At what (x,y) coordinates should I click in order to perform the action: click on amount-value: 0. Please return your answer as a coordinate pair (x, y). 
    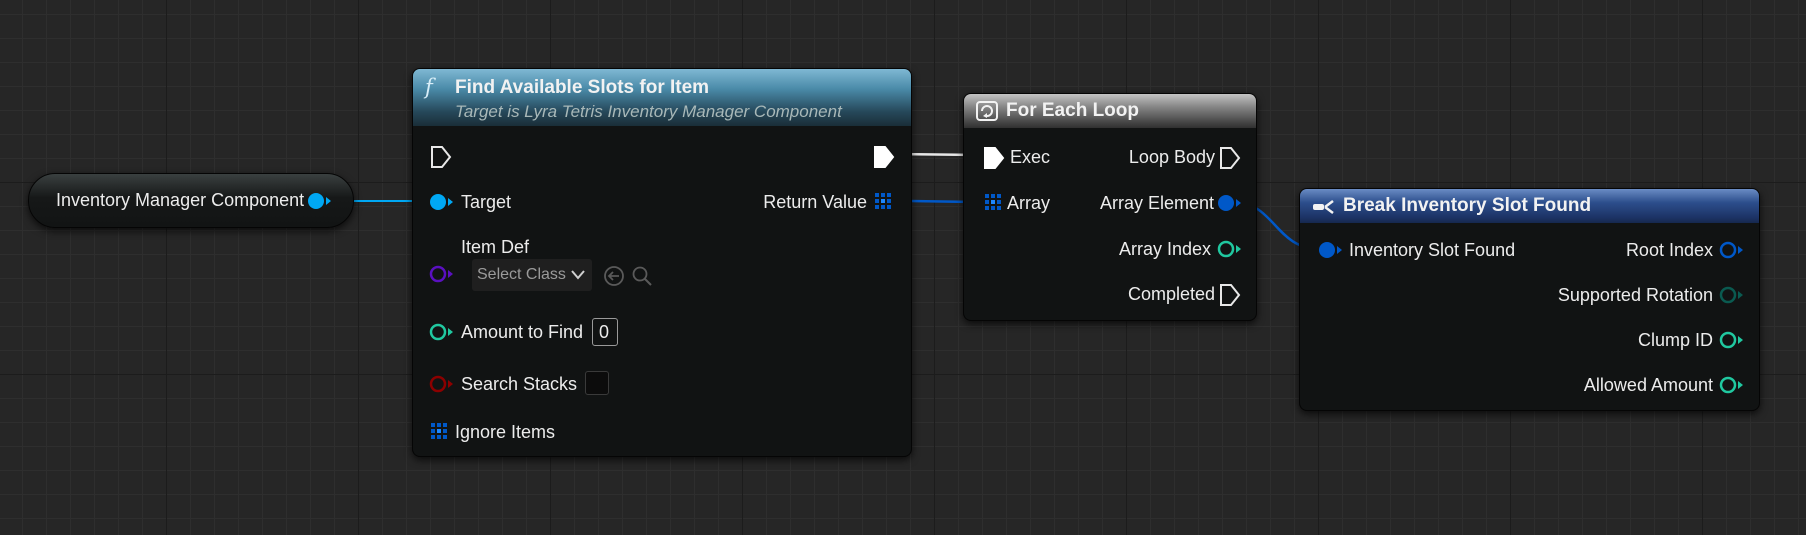
    Looking at the image, I should click on (604, 332).